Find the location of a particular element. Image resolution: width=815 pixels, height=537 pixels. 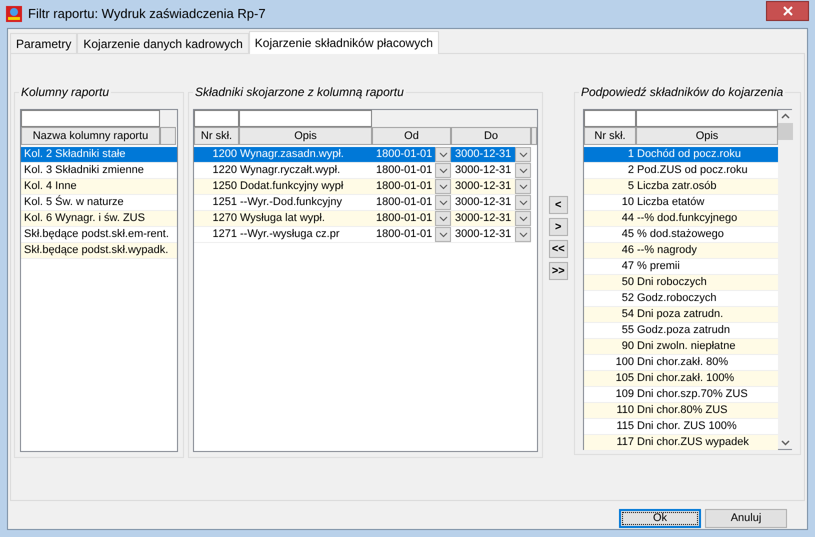

table-cell-text: 2 is located at coordinates (630, 170).